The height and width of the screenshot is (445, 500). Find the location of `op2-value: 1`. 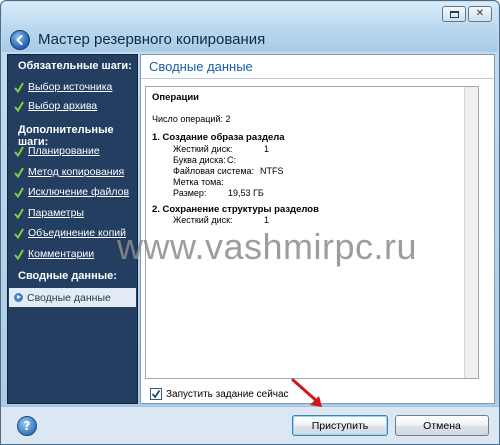

op2-value: 1 is located at coordinates (267, 220).